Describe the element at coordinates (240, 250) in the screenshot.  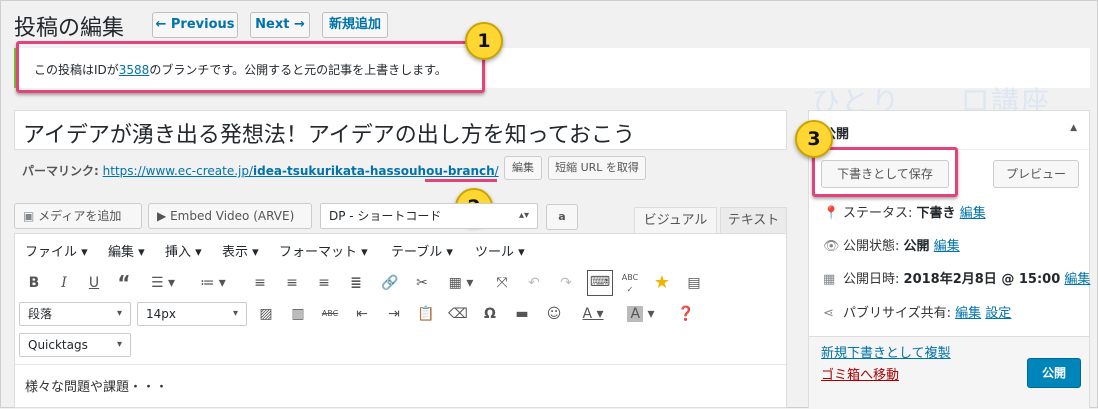
I see `menu-view: 表示 ▾` at that location.